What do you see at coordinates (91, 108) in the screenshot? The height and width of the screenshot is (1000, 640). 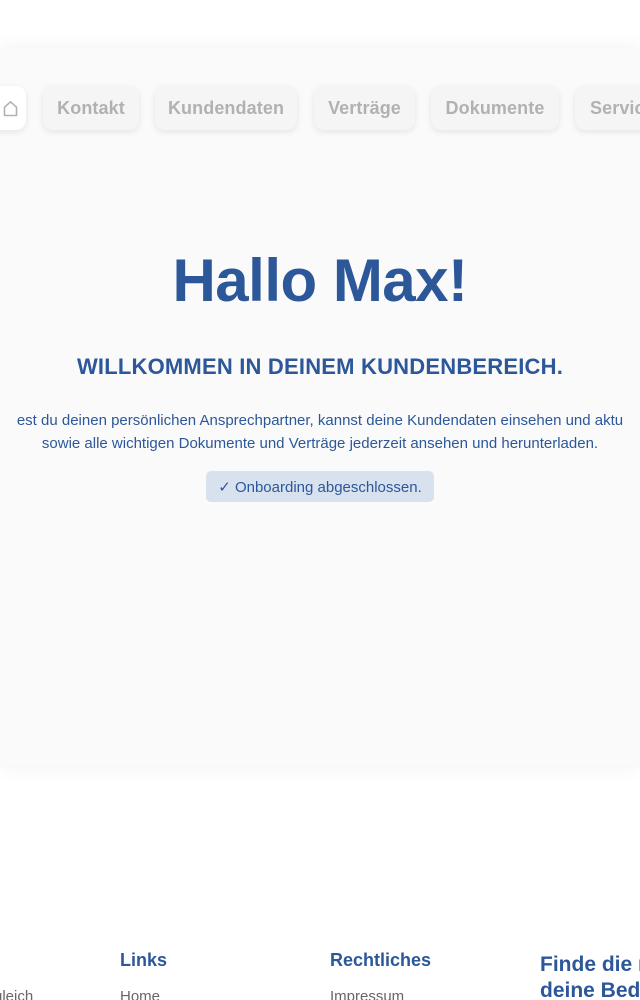 I see `nav-tab-kontakt: Kontakt` at bounding box center [91, 108].